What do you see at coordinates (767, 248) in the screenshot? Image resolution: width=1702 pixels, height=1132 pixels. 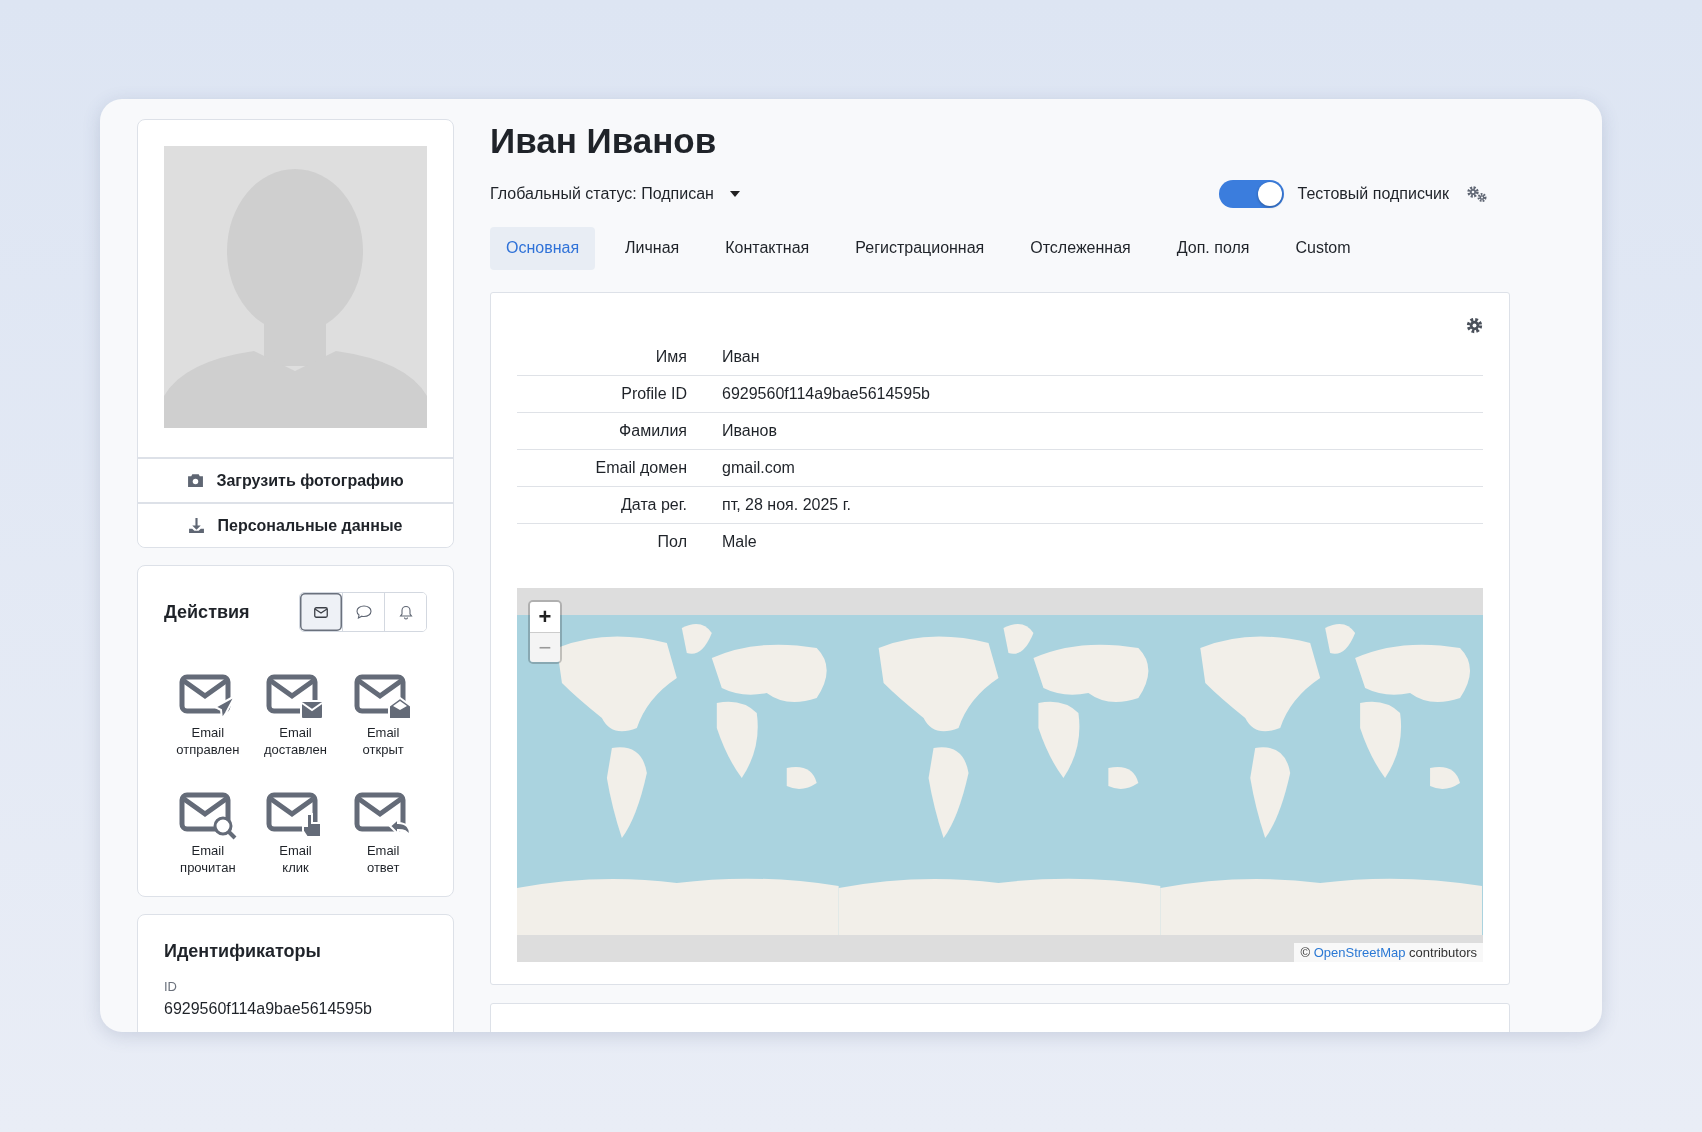 I see `tab: Контактная` at bounding box center [767, 248].